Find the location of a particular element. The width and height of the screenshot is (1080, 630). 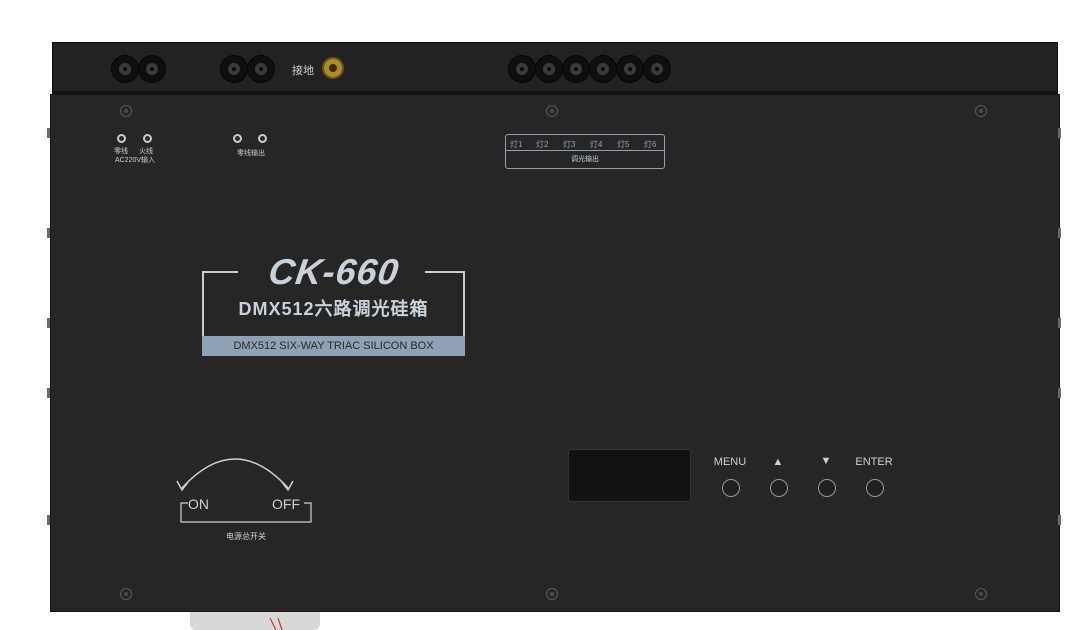

ac-input-label: AC220V输入 is located at coordinates (135, 160).